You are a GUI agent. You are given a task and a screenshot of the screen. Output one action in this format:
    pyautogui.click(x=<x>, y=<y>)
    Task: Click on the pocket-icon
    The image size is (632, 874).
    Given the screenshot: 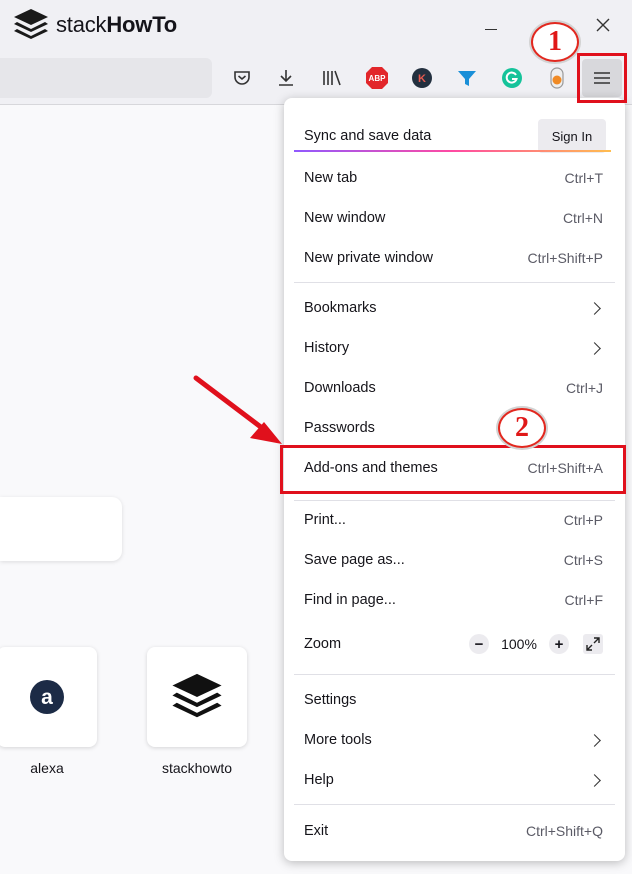 What is the action you would take?
    pyautogui.click(x=242, y=78)
    